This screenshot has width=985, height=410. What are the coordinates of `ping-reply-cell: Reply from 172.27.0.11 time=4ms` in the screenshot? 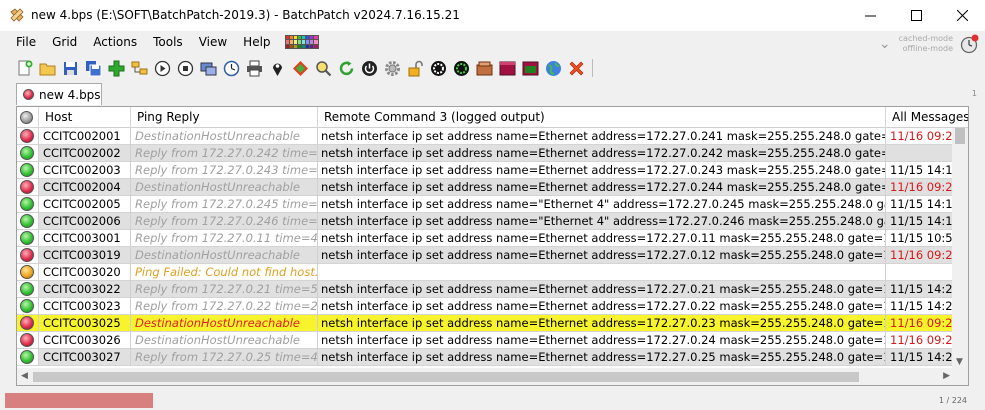 It's located at (224, 238).